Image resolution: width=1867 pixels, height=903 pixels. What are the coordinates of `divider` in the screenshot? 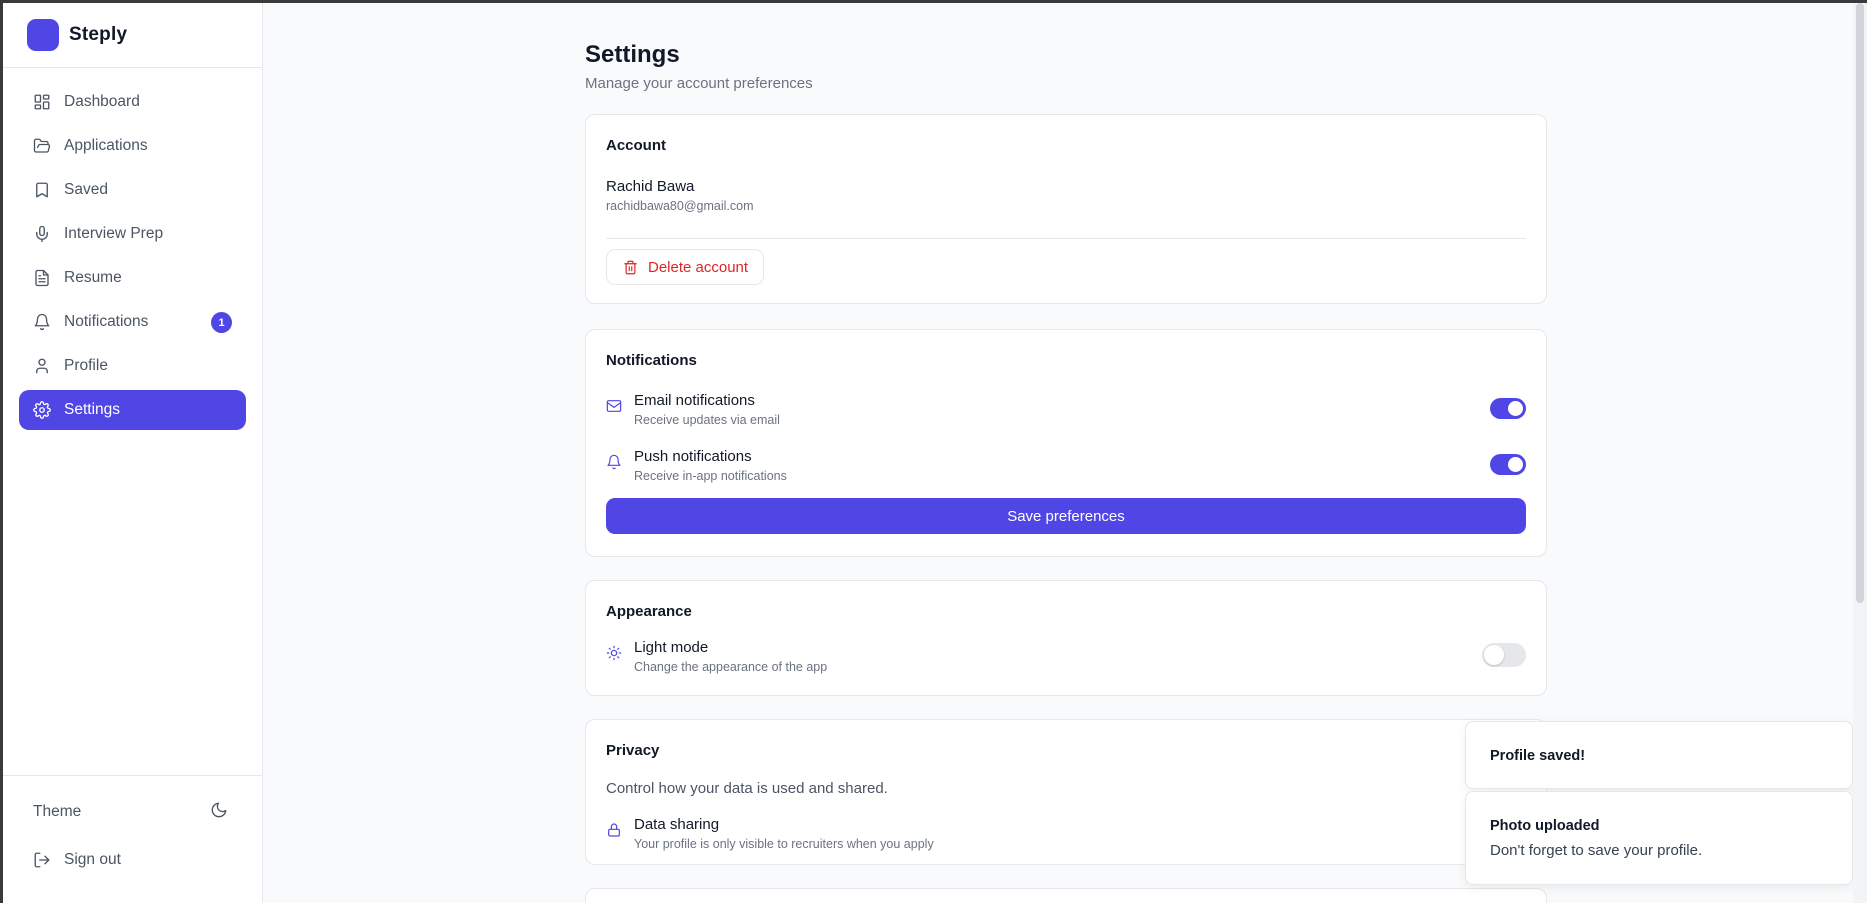 It's located at (1066, 238).